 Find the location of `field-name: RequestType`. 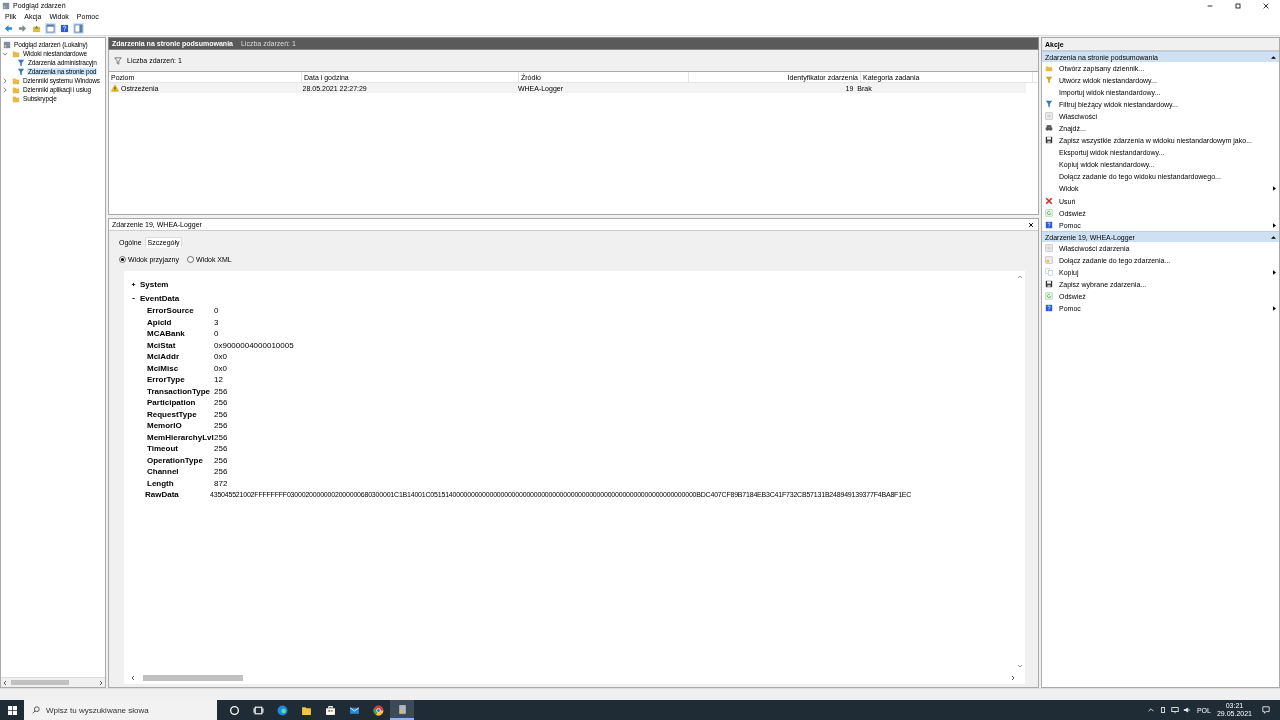

field-name: RequestType is located at coordinates (172, 414).